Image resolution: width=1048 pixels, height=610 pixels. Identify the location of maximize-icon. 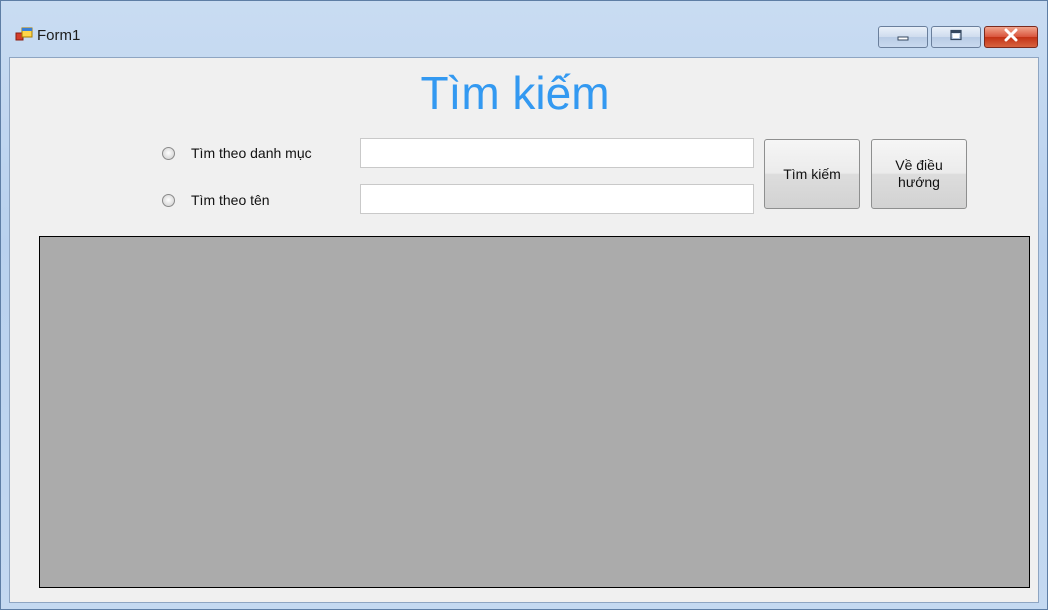
(956, 37).